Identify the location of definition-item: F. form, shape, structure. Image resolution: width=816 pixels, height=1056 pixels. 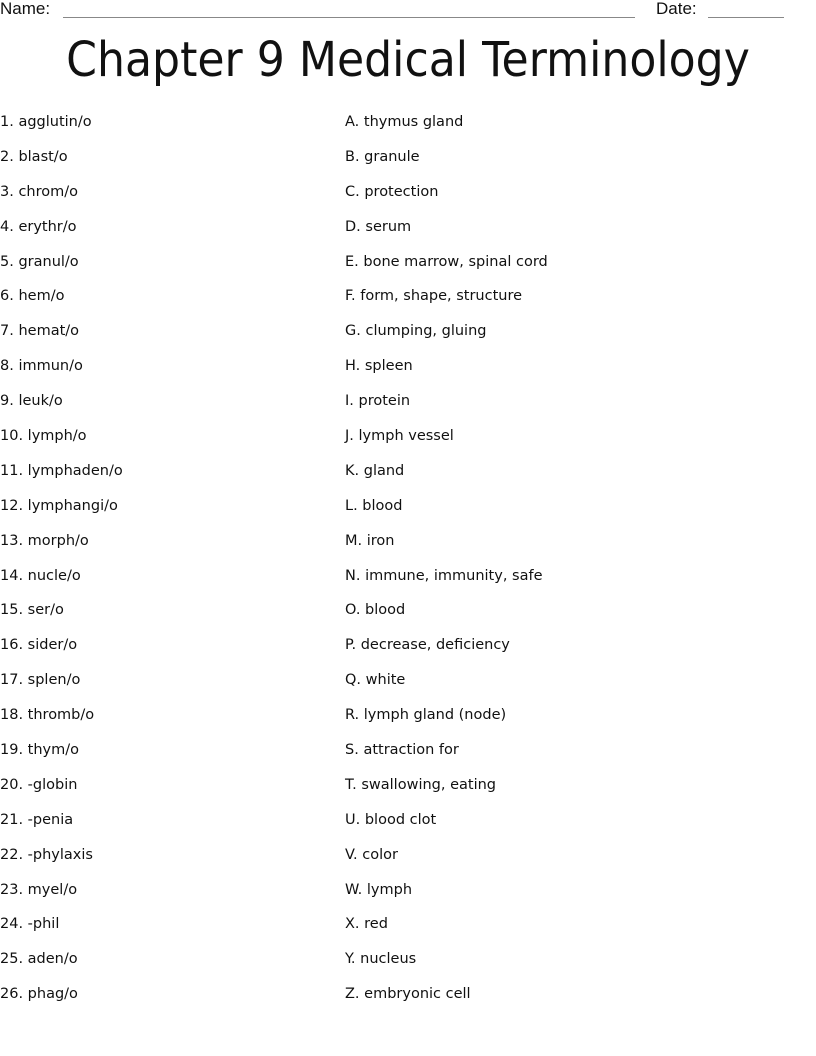
(446, 303).